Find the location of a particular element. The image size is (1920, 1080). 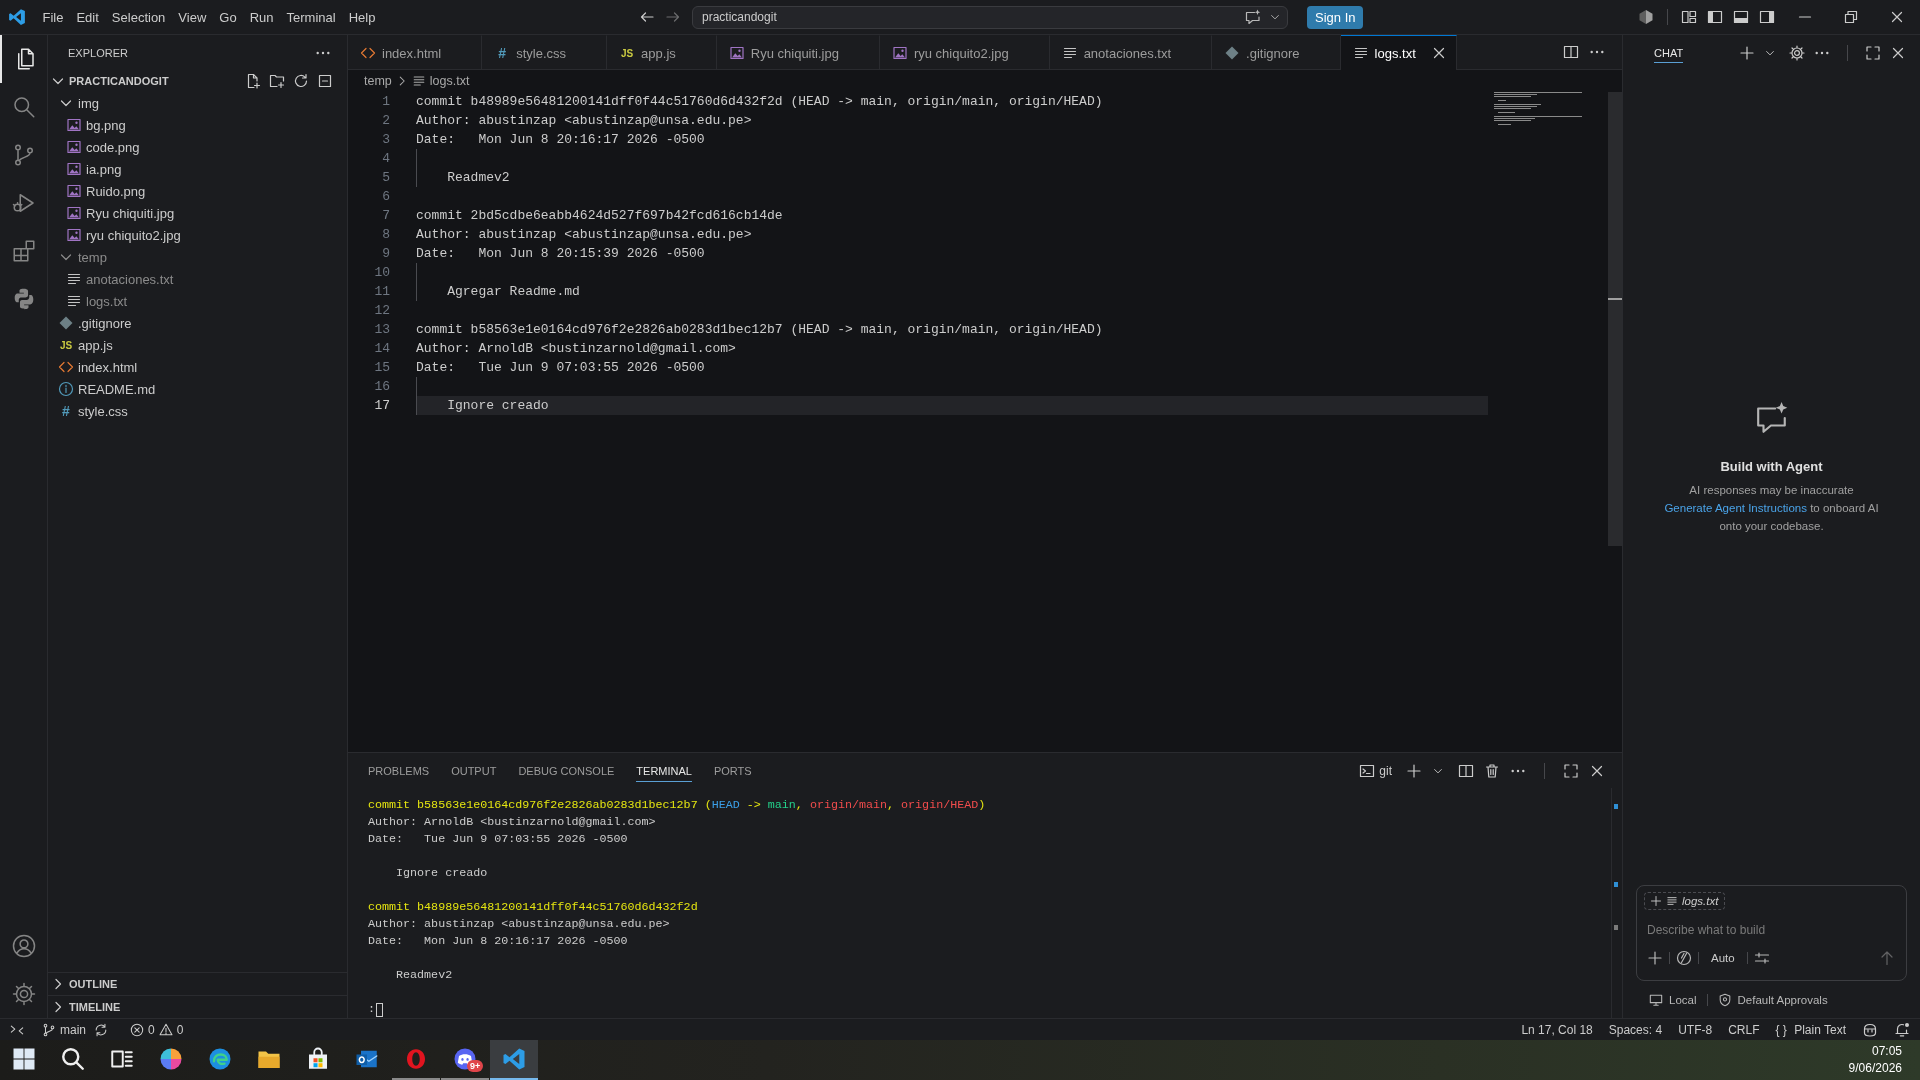

encoding-setting: UTF-8 is located at coordinates (1695, 1029).